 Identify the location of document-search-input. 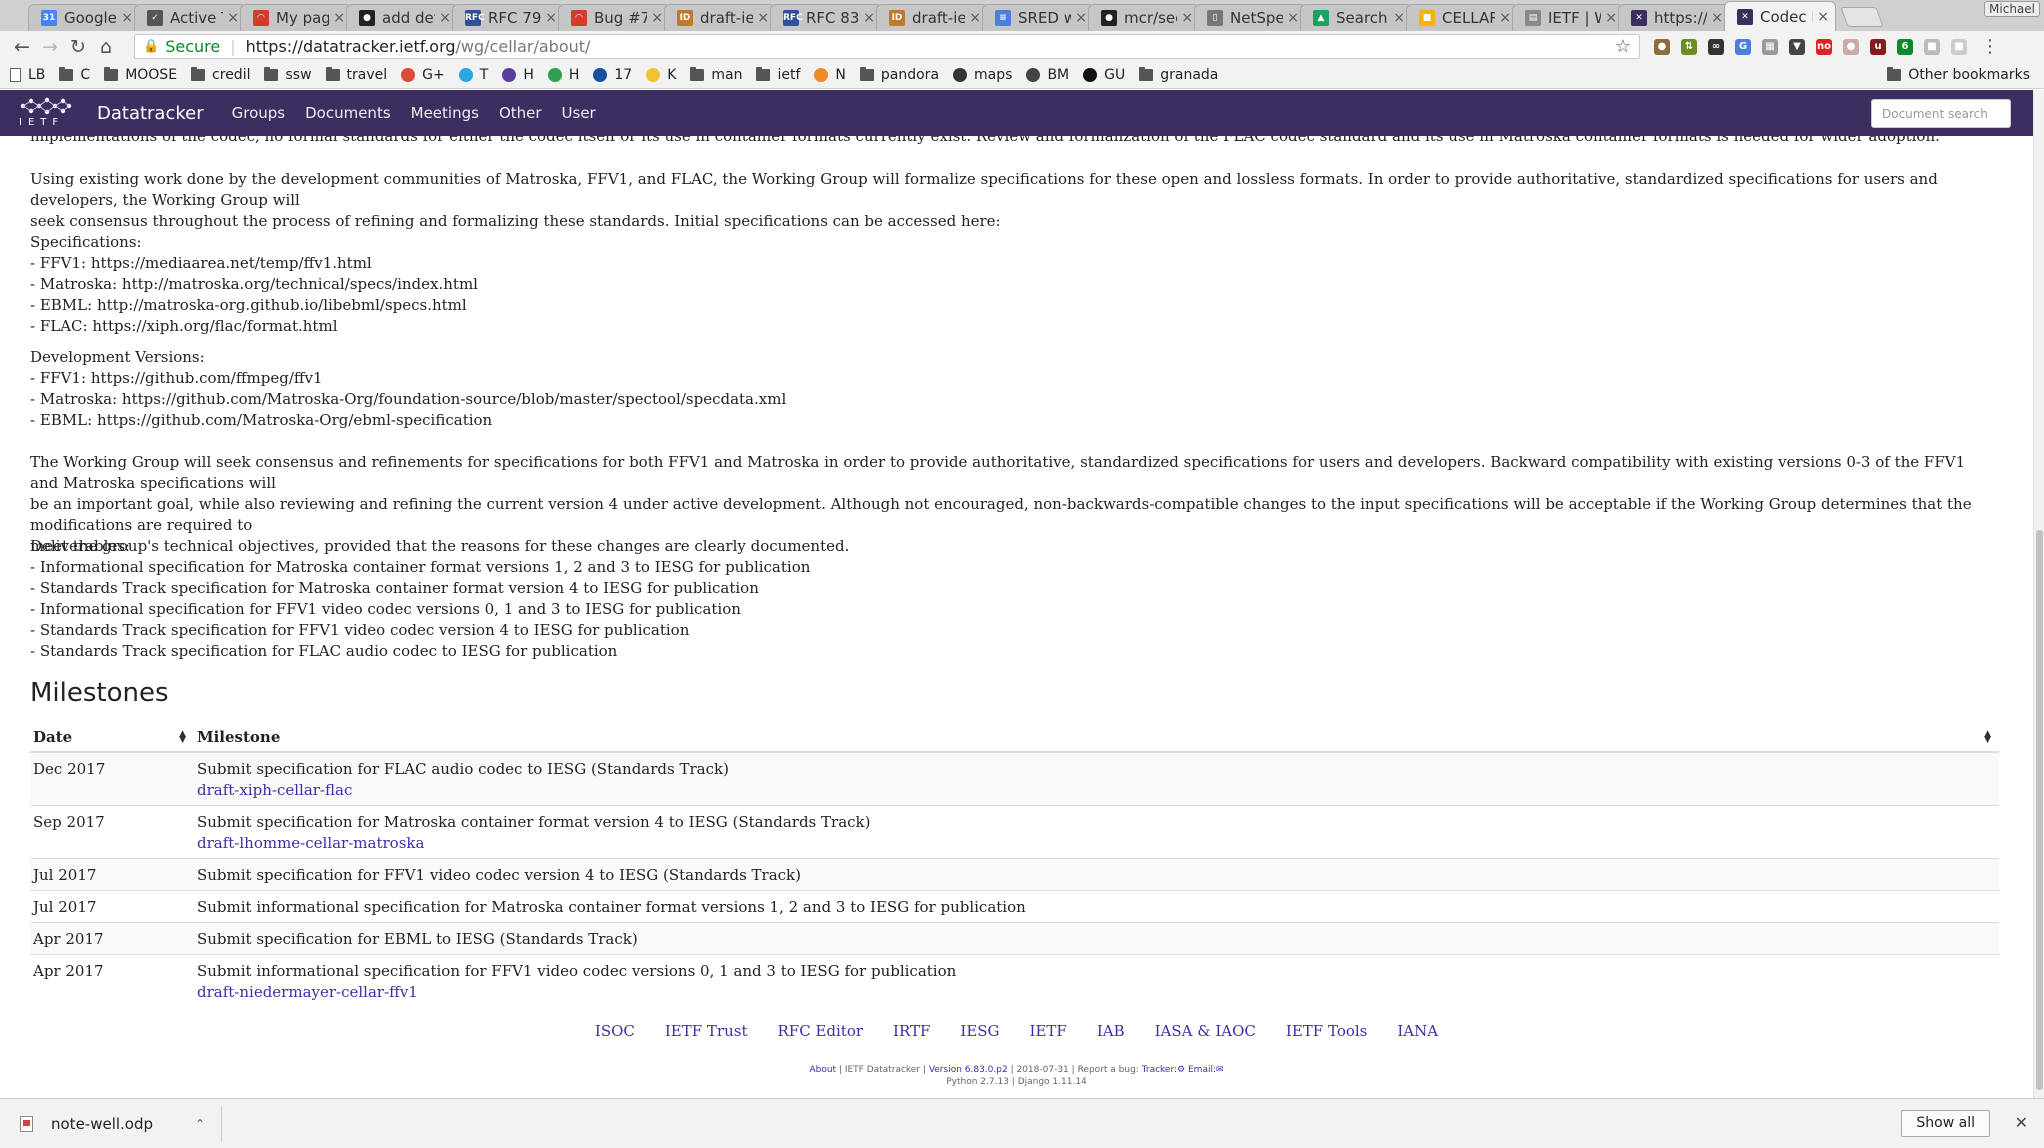
(1941, 113).